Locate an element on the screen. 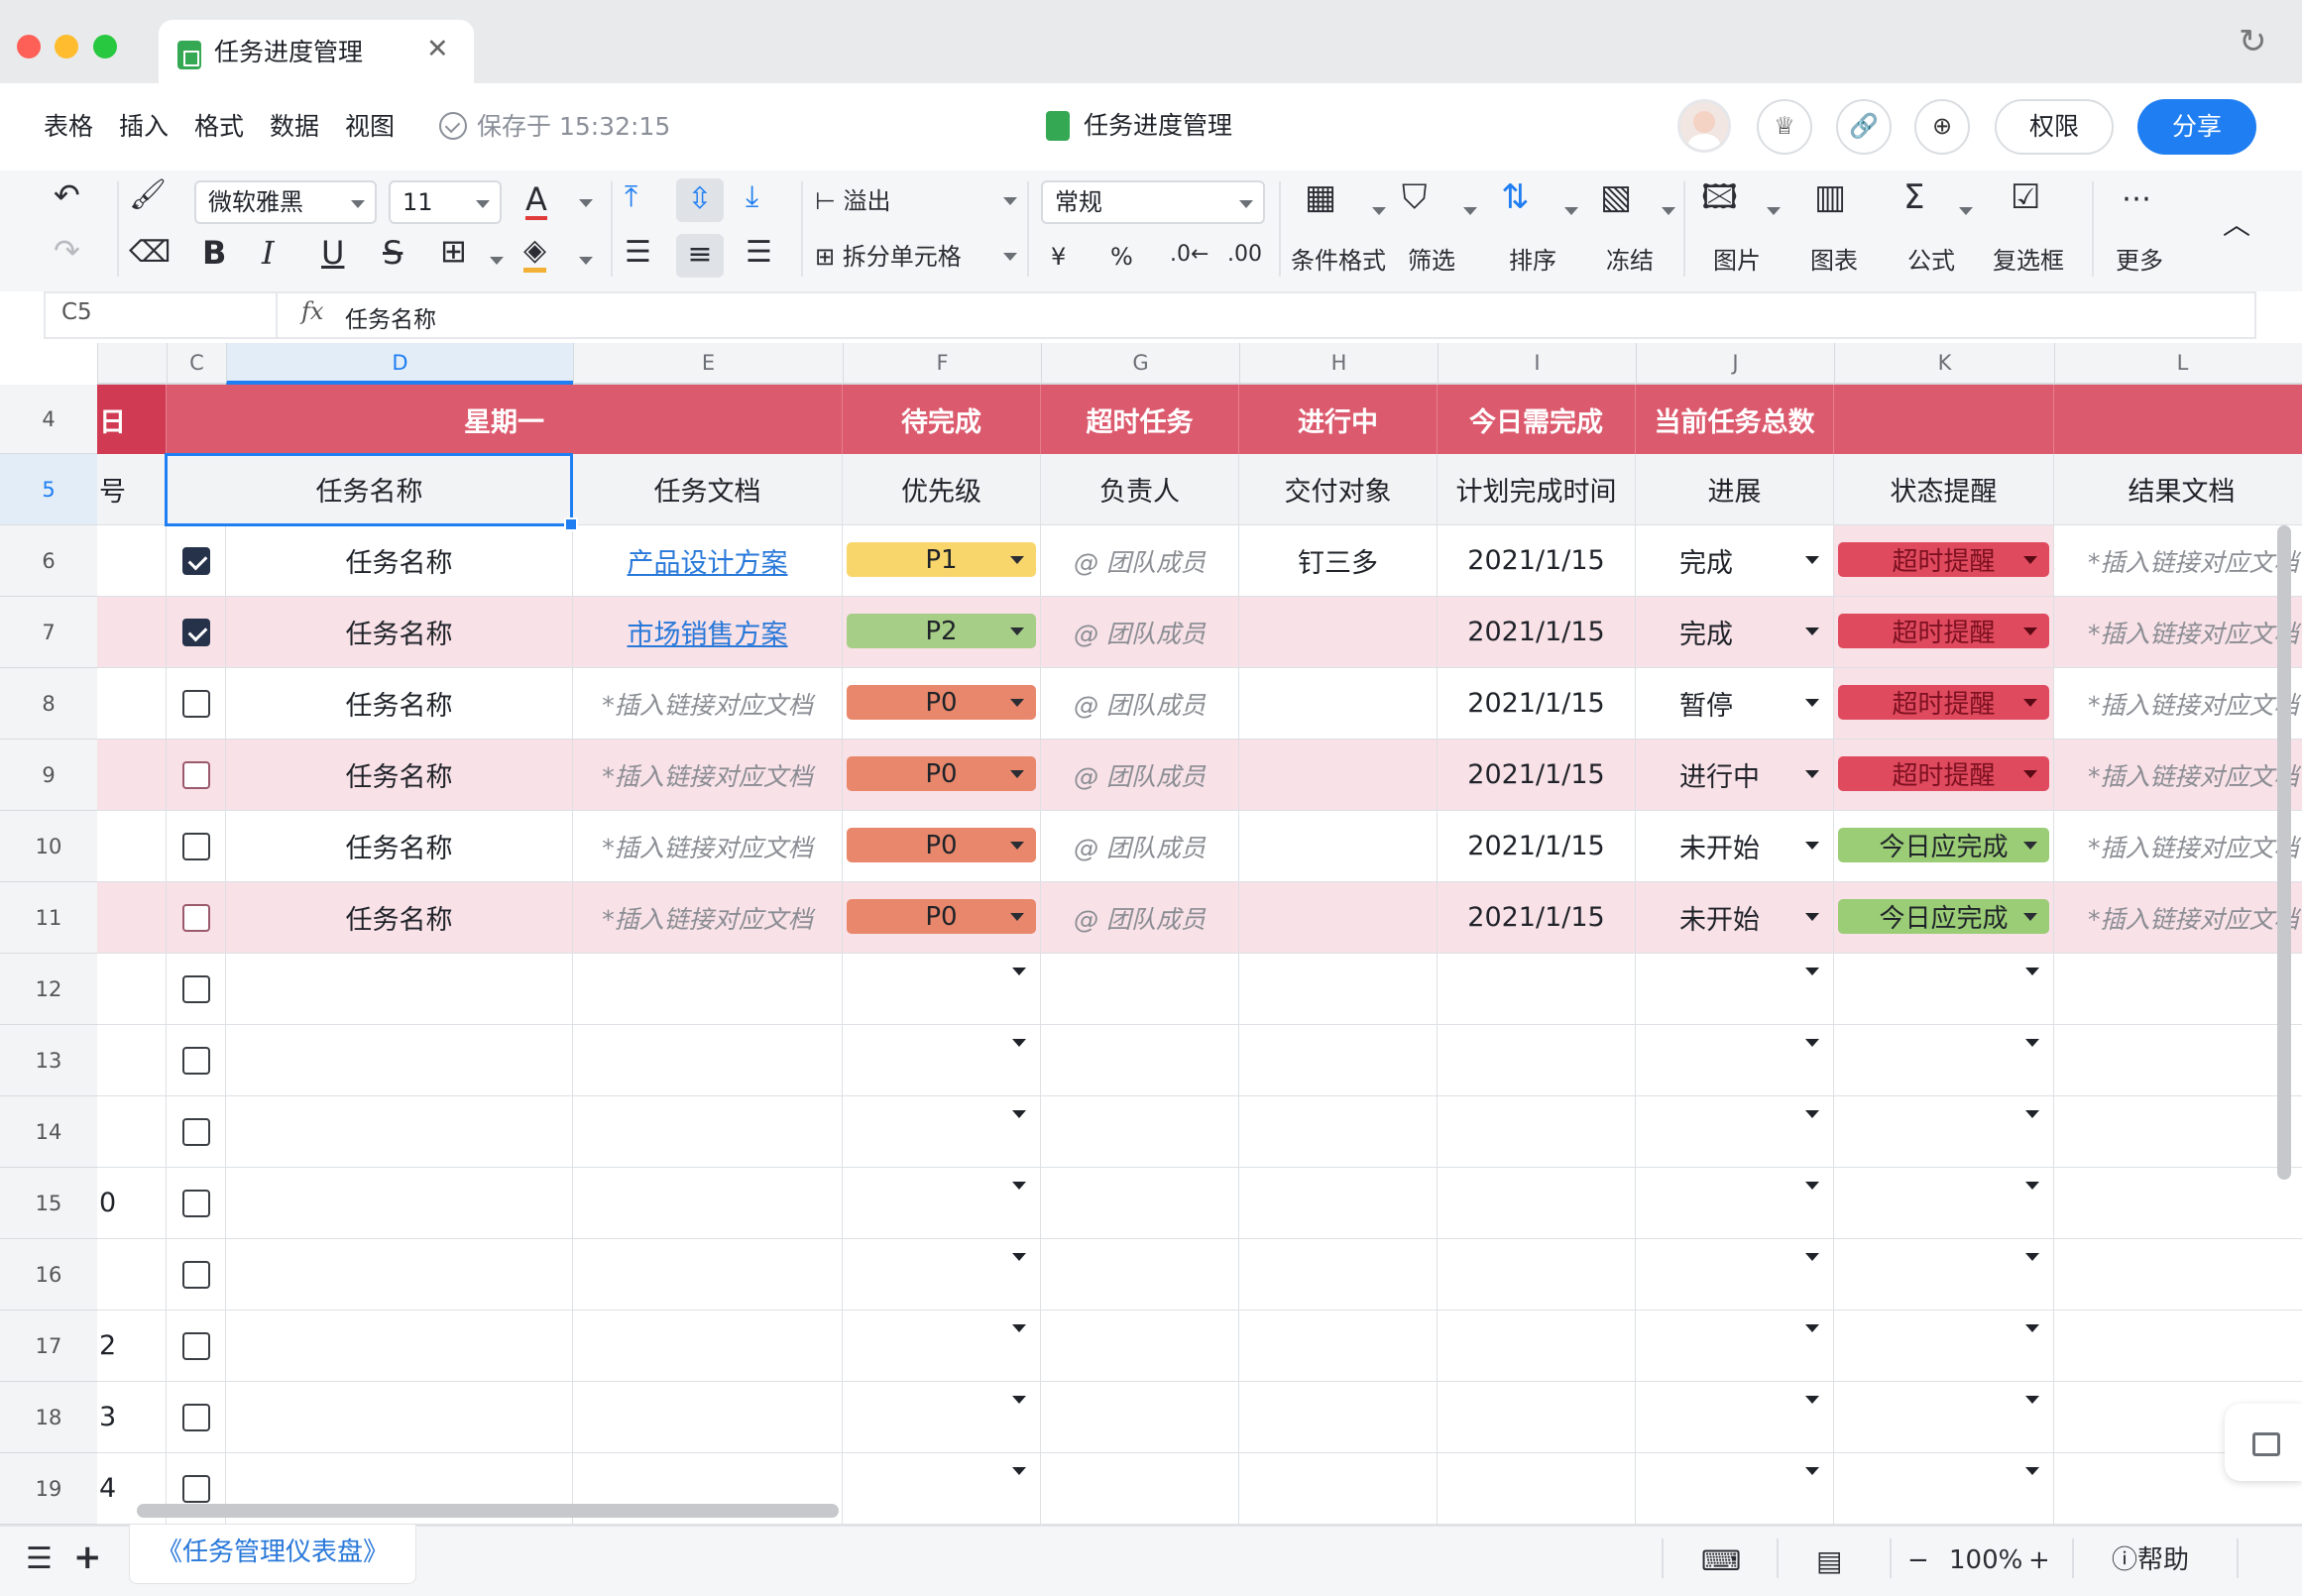 This screenshot has width=2302, height=1596. currency-format-button: ¥ is located at coordinates (1058, 257).